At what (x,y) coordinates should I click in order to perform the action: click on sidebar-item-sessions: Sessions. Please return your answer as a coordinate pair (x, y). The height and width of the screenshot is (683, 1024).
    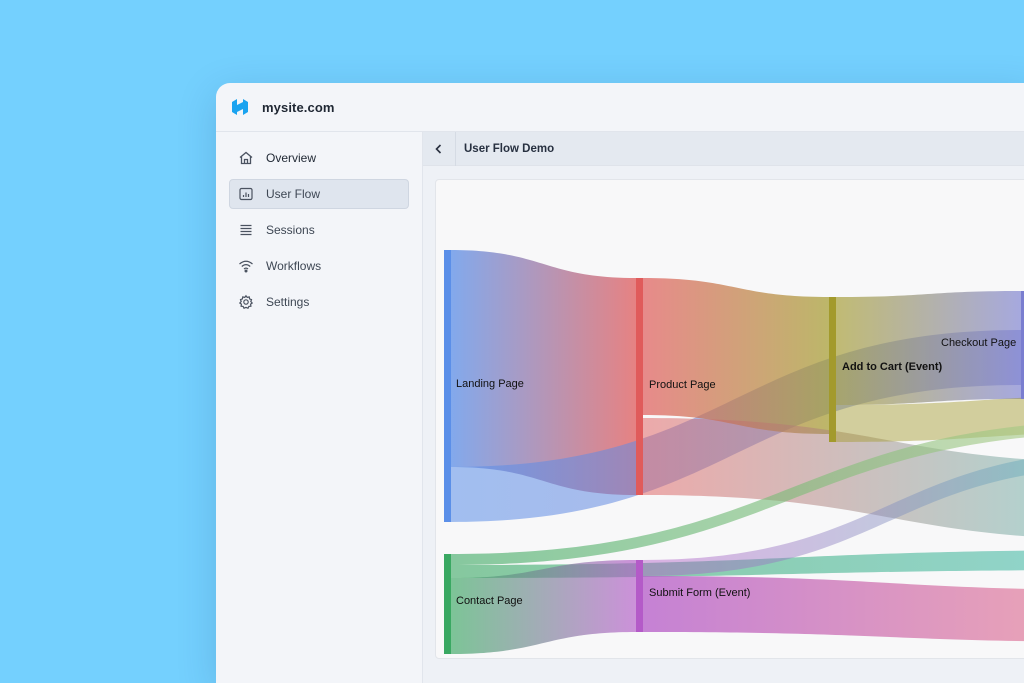
    Looking at the image, I should click on (319, 230).